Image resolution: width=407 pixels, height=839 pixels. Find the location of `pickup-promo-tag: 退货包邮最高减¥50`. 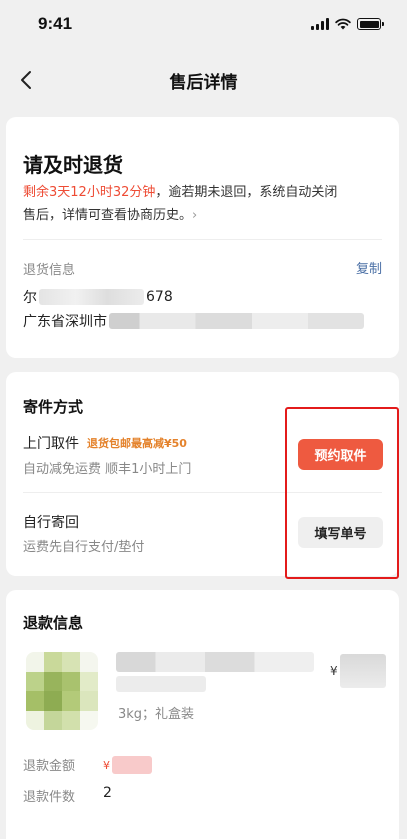

pickup-promo-tag: 退货包邮最高减¥50 is located at coordinates (137, 443).